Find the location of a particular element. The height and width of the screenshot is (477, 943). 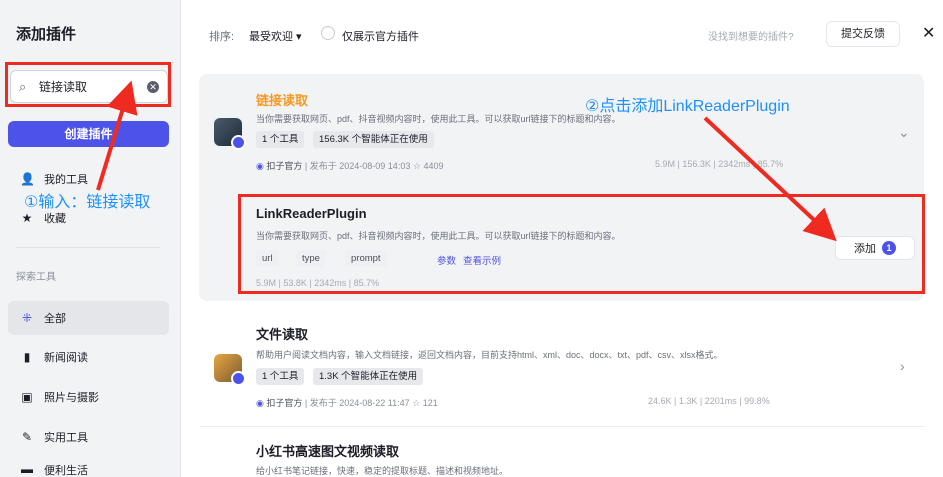

sidebar-item-label: 照片与摄影 is located at coordinates (71, 398).